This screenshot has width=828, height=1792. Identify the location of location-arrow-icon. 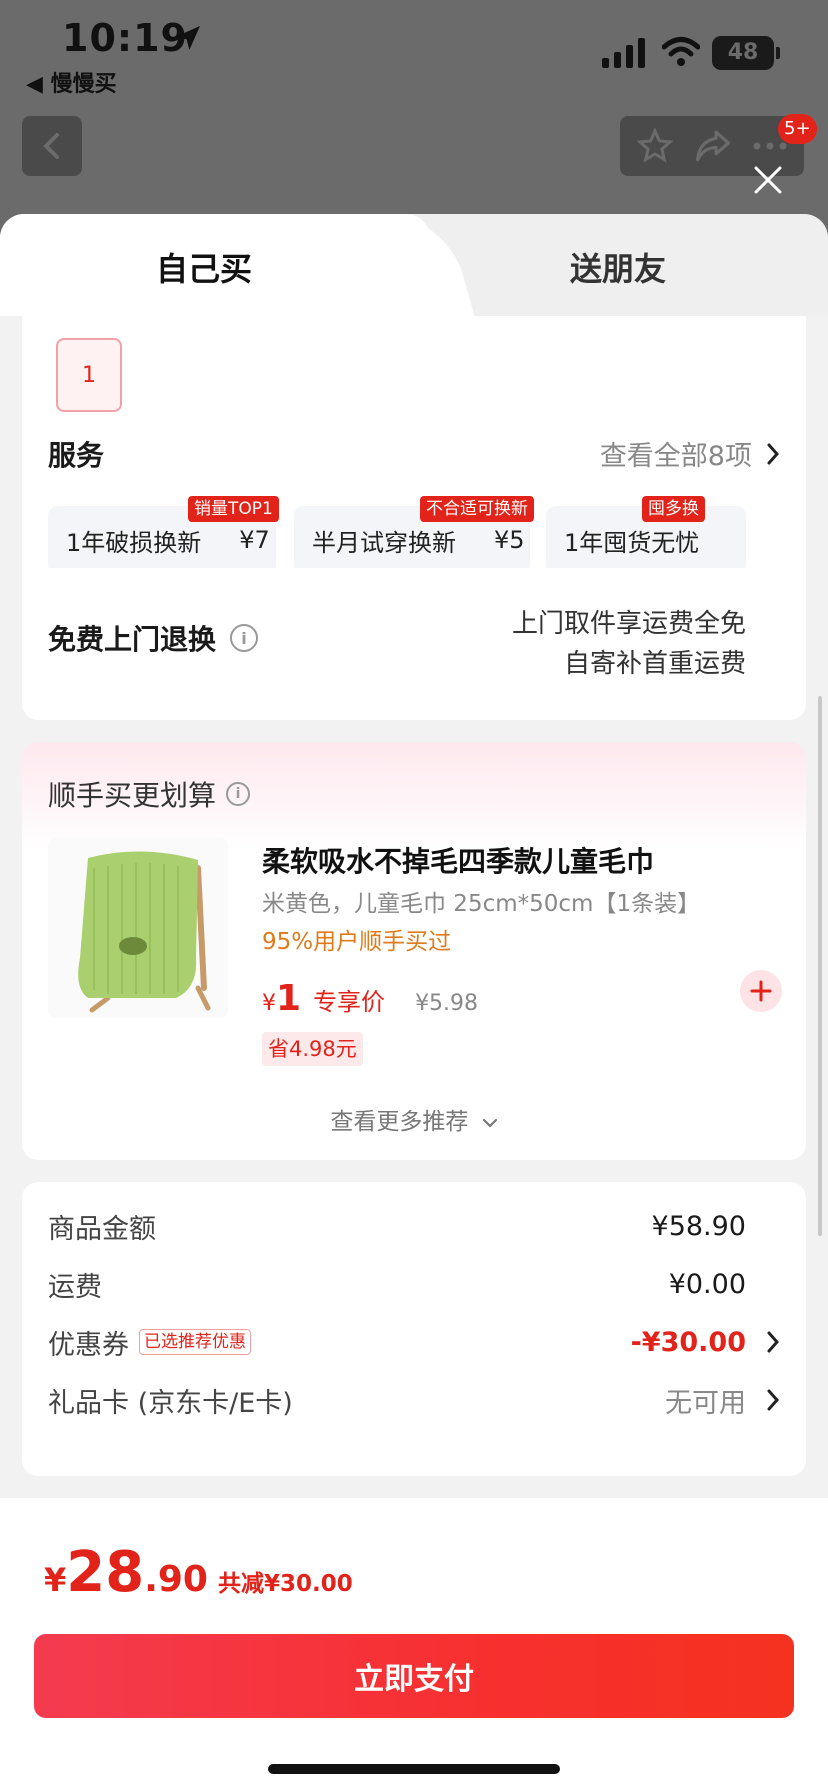
(188, 38).